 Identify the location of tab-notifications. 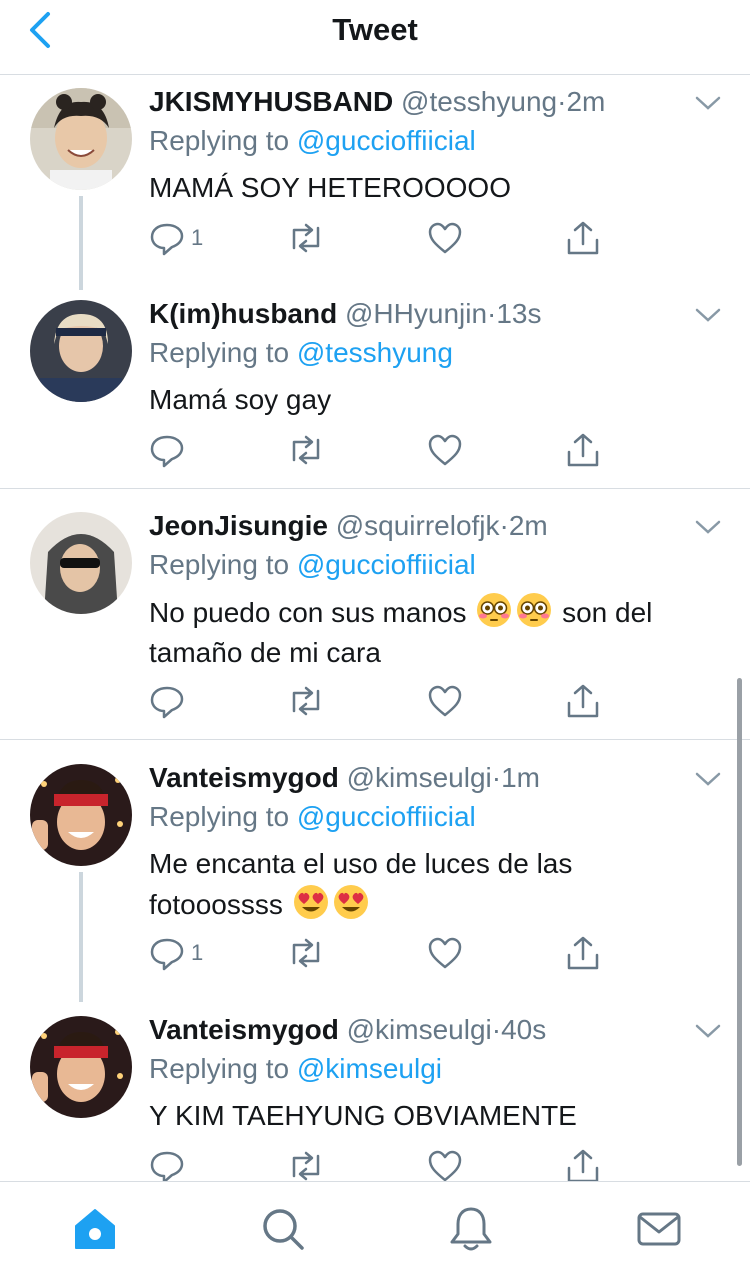
(471, 1229).